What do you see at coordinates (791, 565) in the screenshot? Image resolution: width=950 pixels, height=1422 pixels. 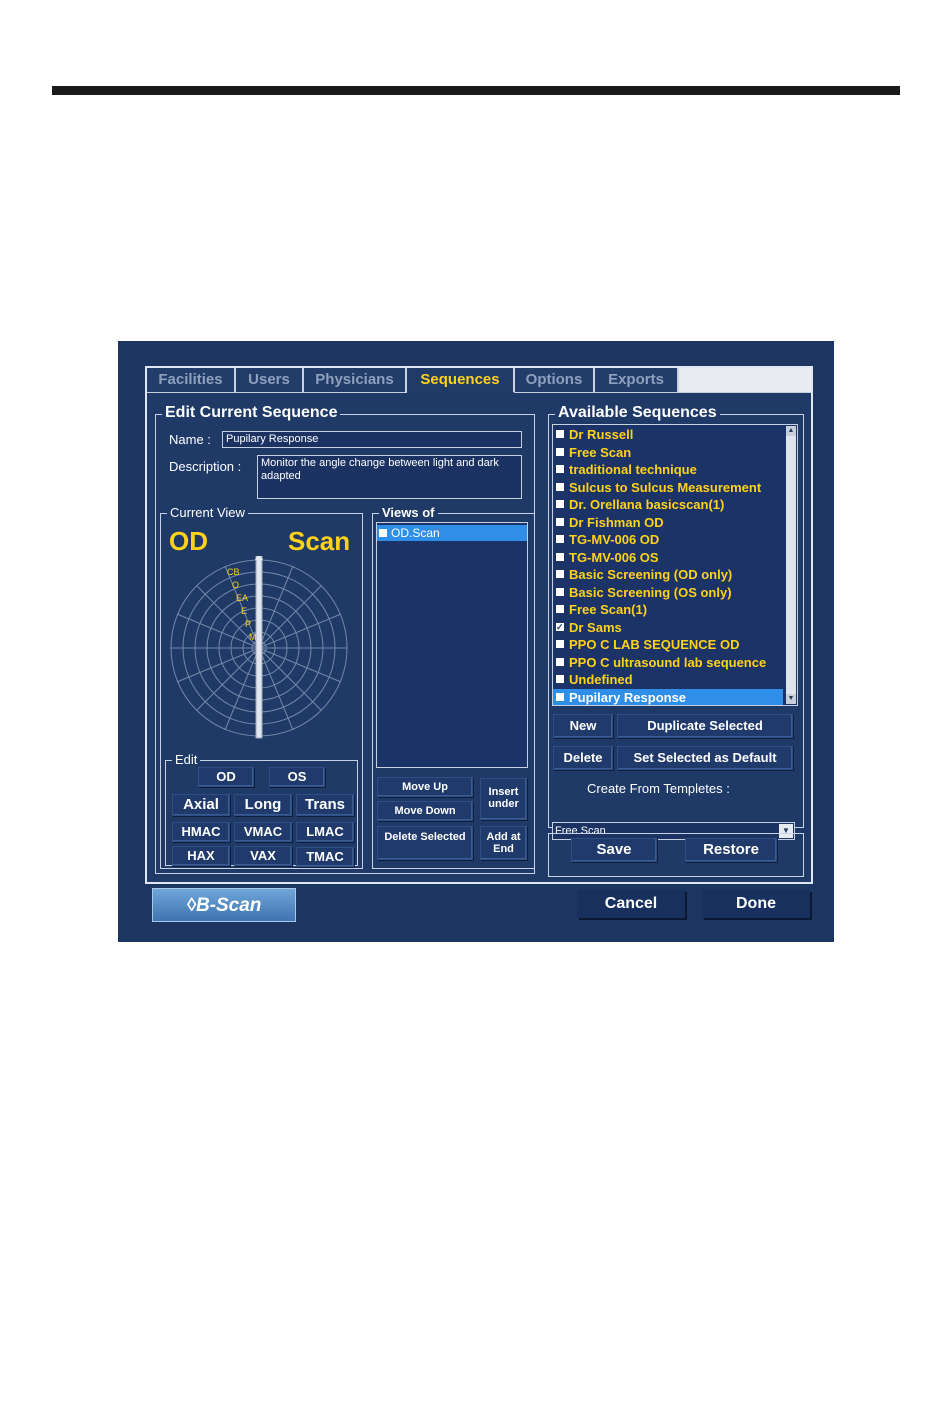 I see `sequence-list-scrollbar: ▲ ▼` at bounding box center [791, 565].